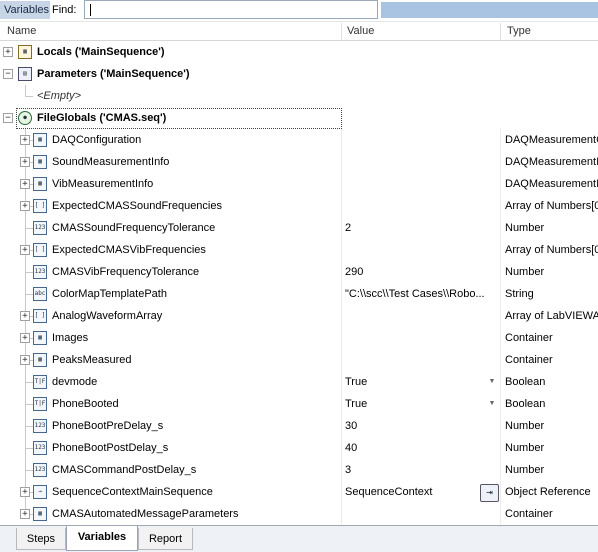 Image resolution: width=598 pixels, height=552 pixels. Describe the element at coordinates (299, 162) in the screenshot. I see `variable-row: + ▦ SoundMeasurementInfo DAQMeasurementIn` at that location.